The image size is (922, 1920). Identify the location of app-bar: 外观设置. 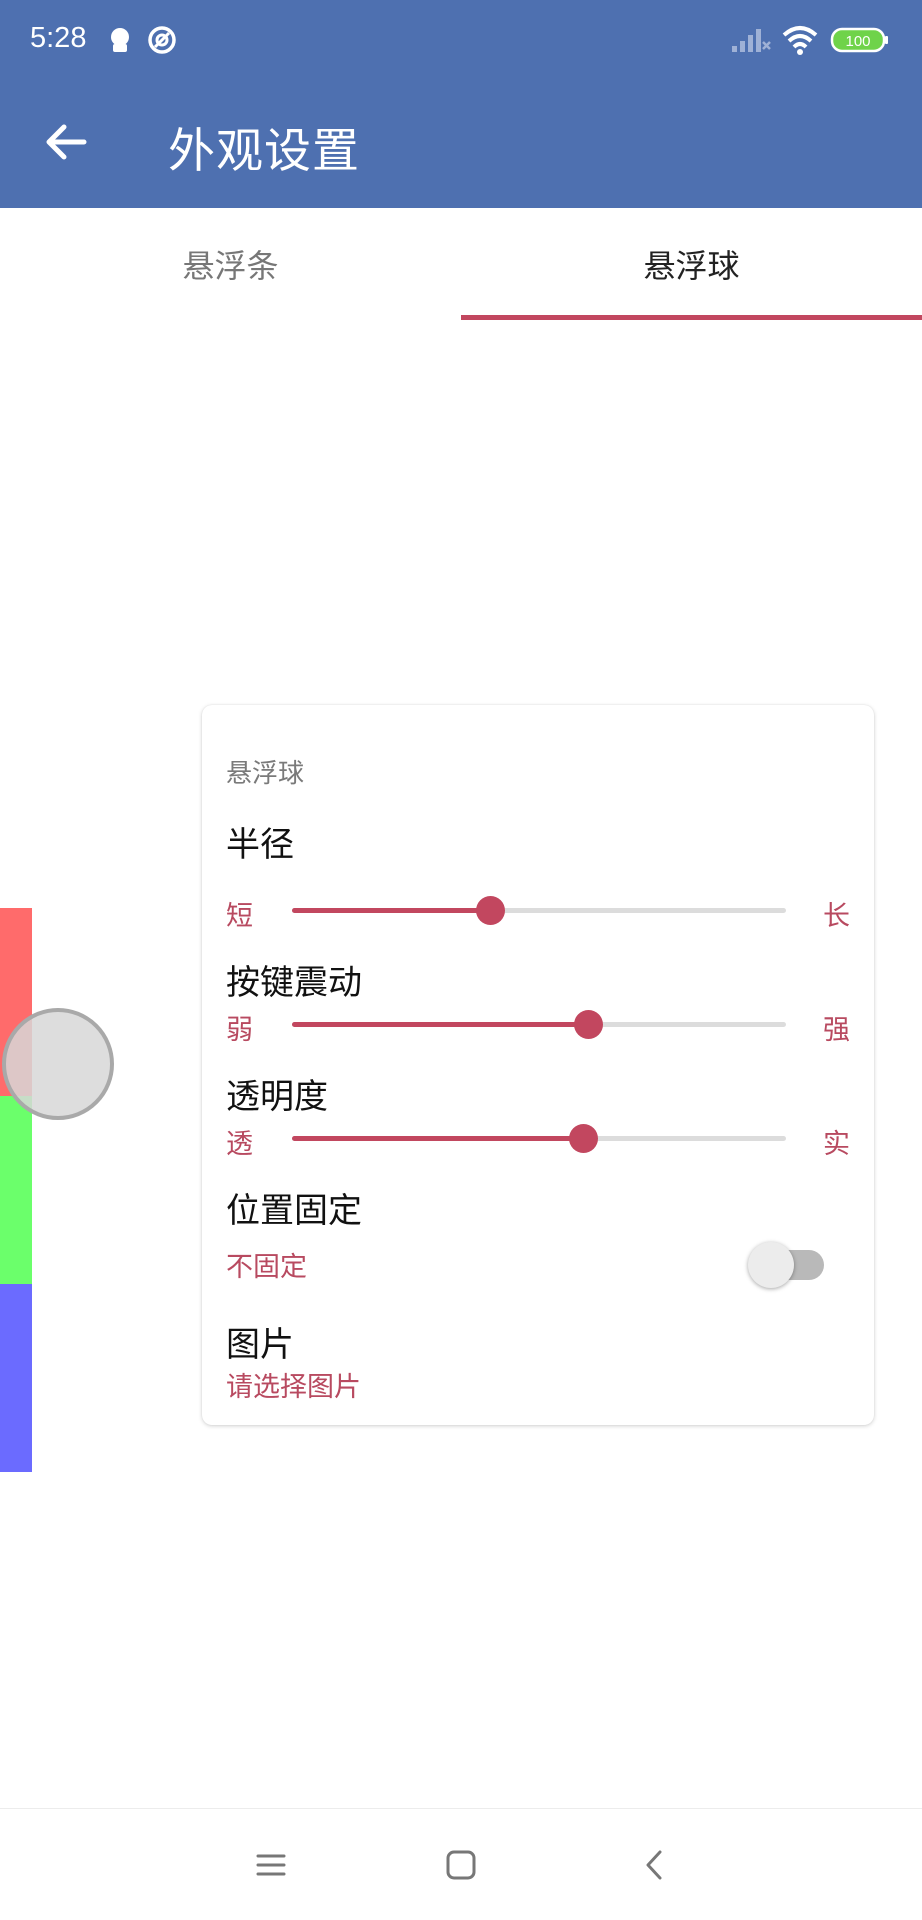
(461, 145).